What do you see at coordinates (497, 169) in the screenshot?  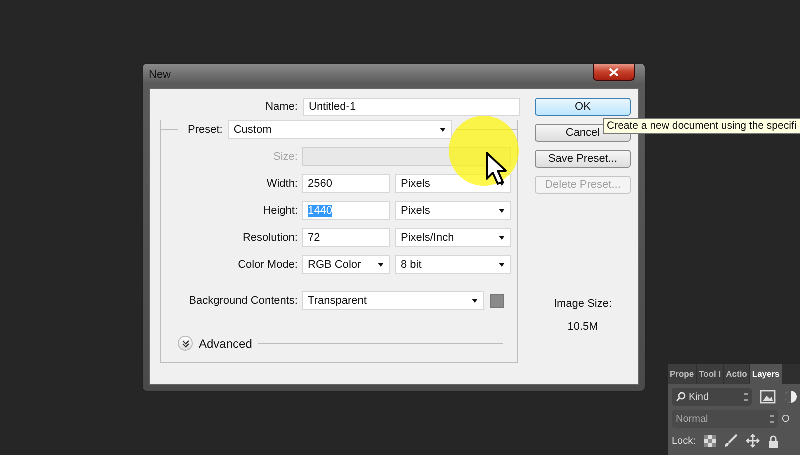 I see `cursor-icon` at bounding box center [497, 169].